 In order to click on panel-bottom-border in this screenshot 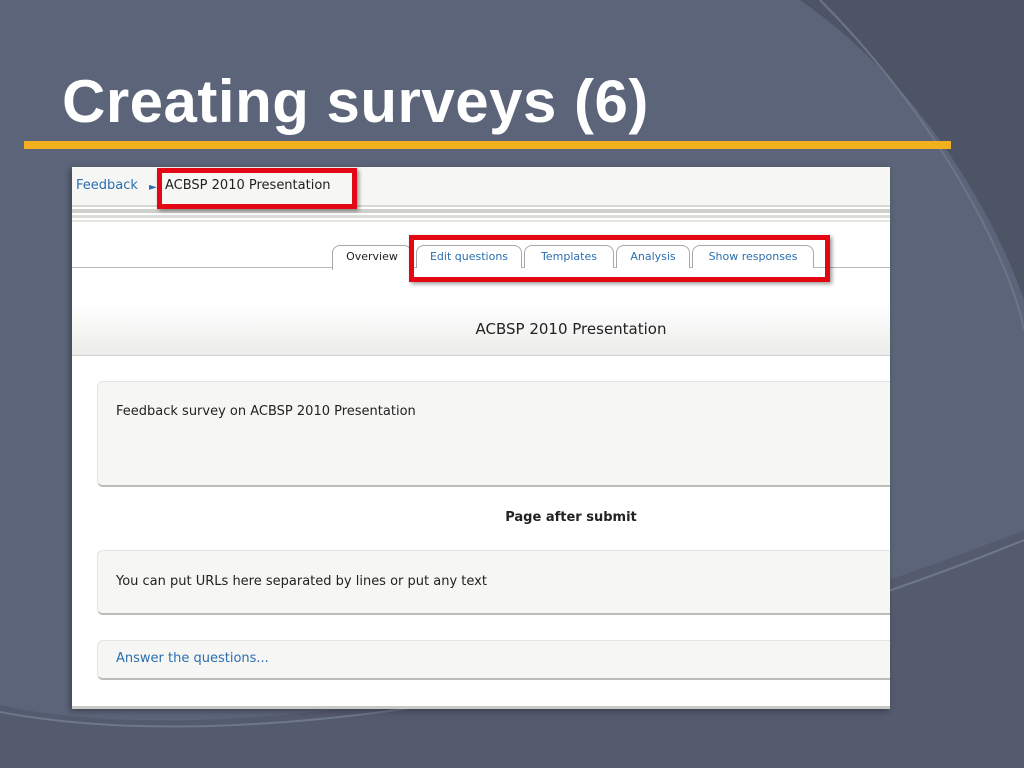, I will do `click(481, 707)`.